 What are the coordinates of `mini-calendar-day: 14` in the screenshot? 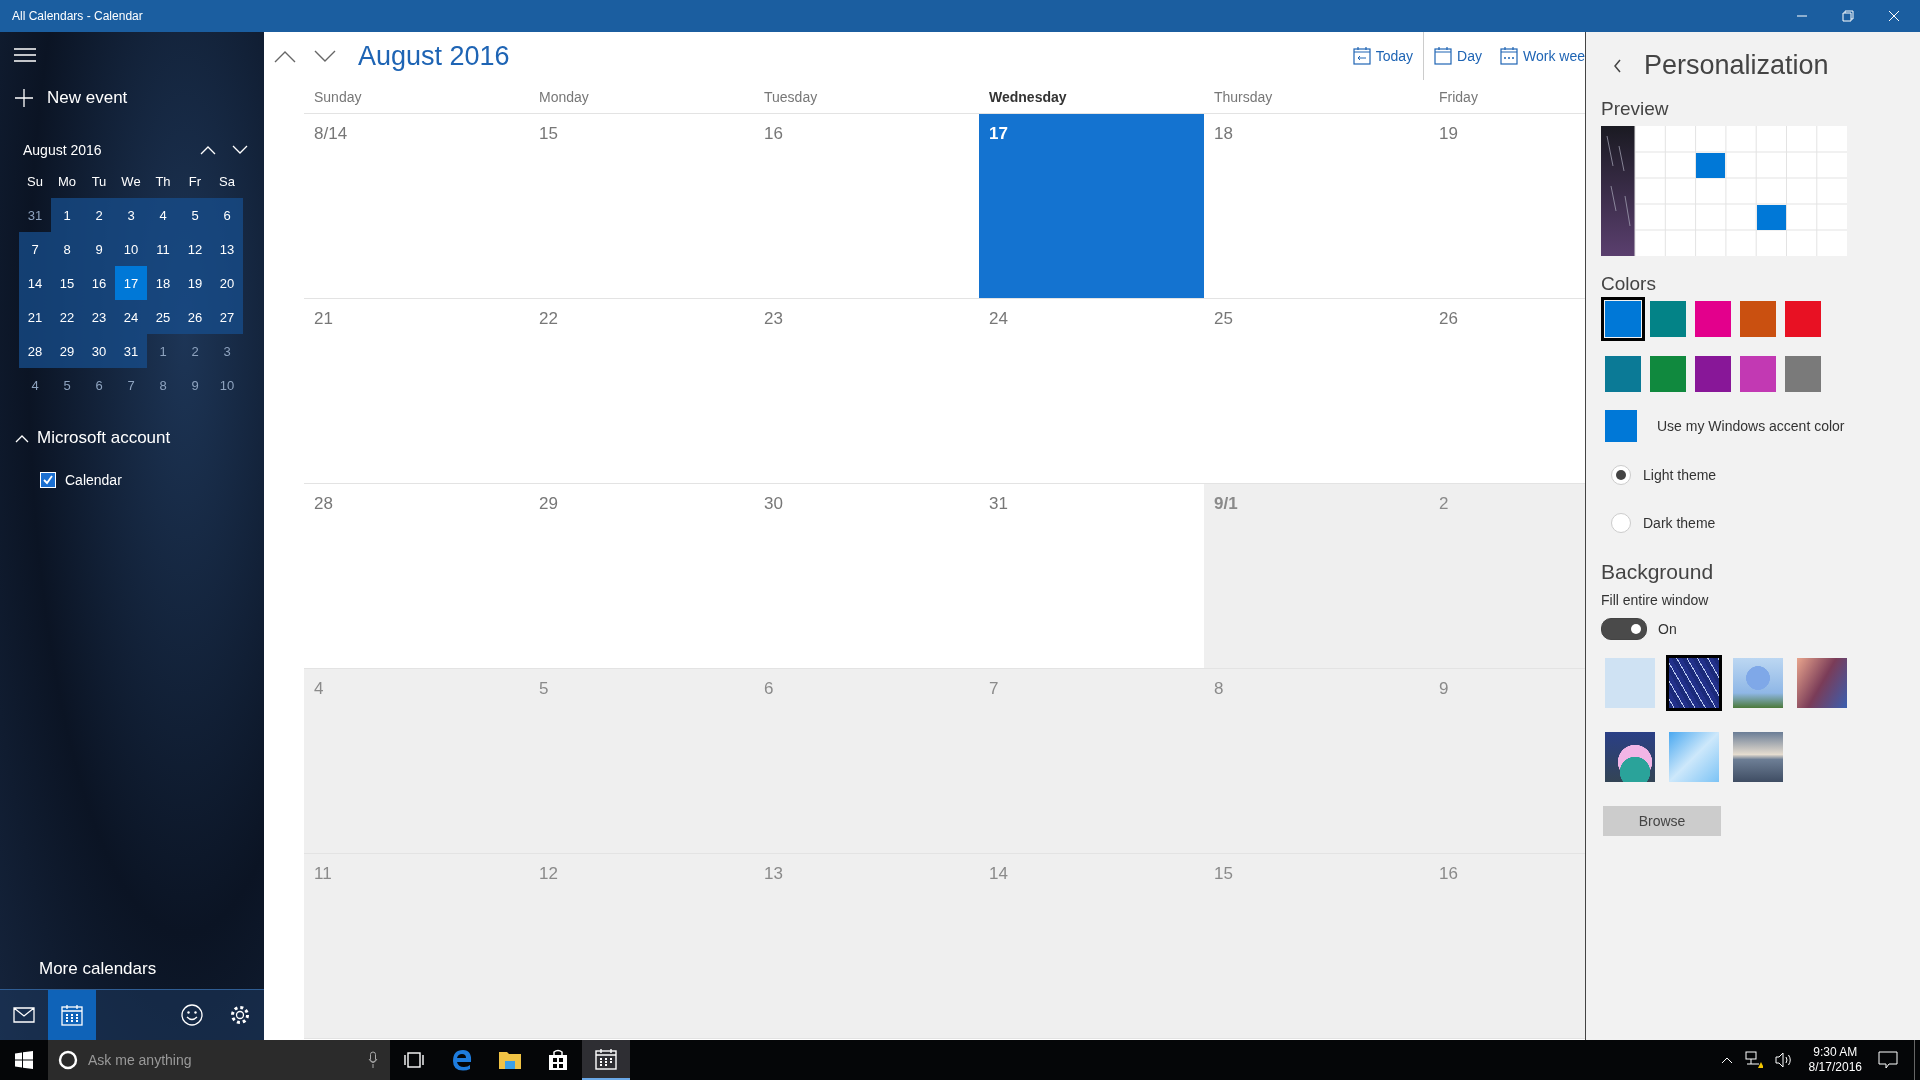 It's located at (35, 283).